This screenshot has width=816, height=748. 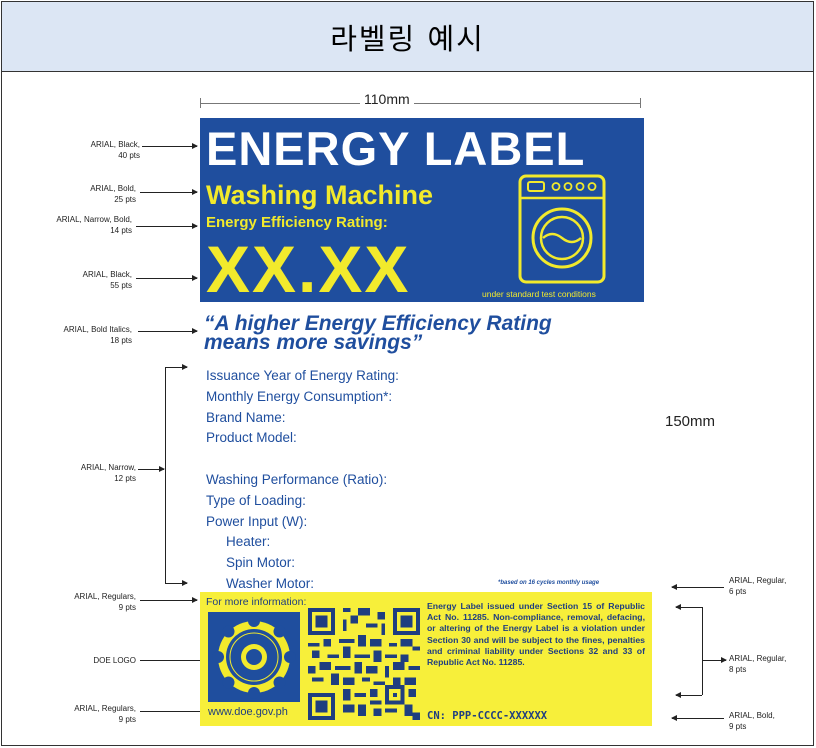 What do you see at coordinates (254, 657) in the screenshot?
I see `doe-logo-icon` at bounding box center [254, 657].